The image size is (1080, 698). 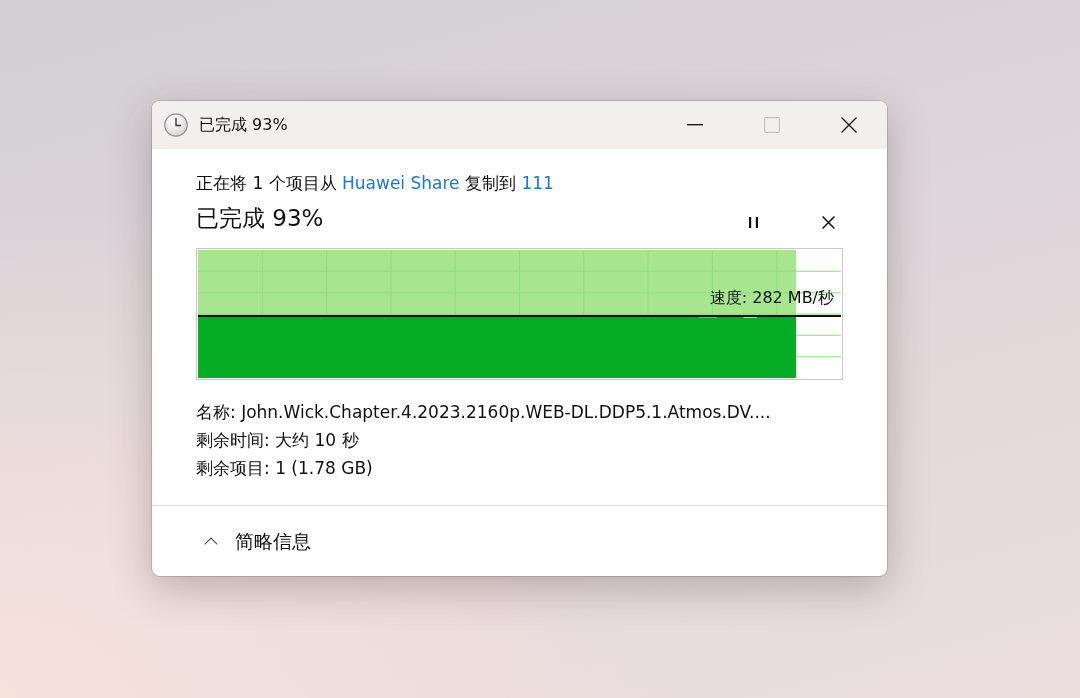 I want to click on clock-icon, so click(x=176, y=125).